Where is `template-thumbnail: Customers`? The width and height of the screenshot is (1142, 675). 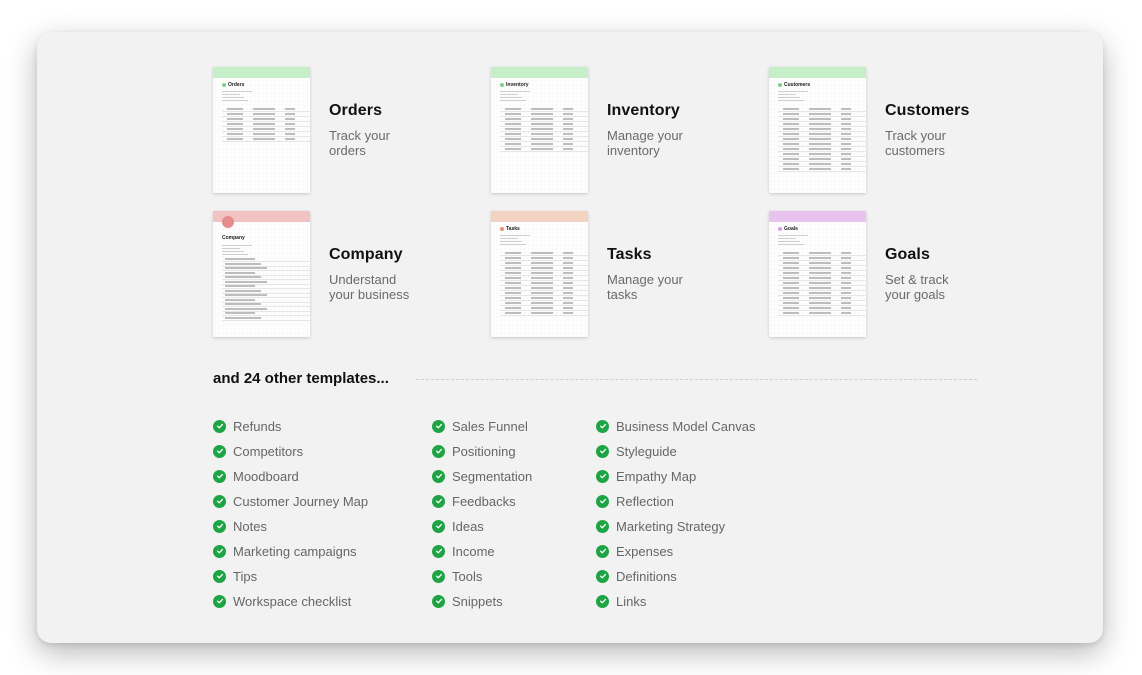 template-thumbnail: Customers is located at coordinates (817, 130).